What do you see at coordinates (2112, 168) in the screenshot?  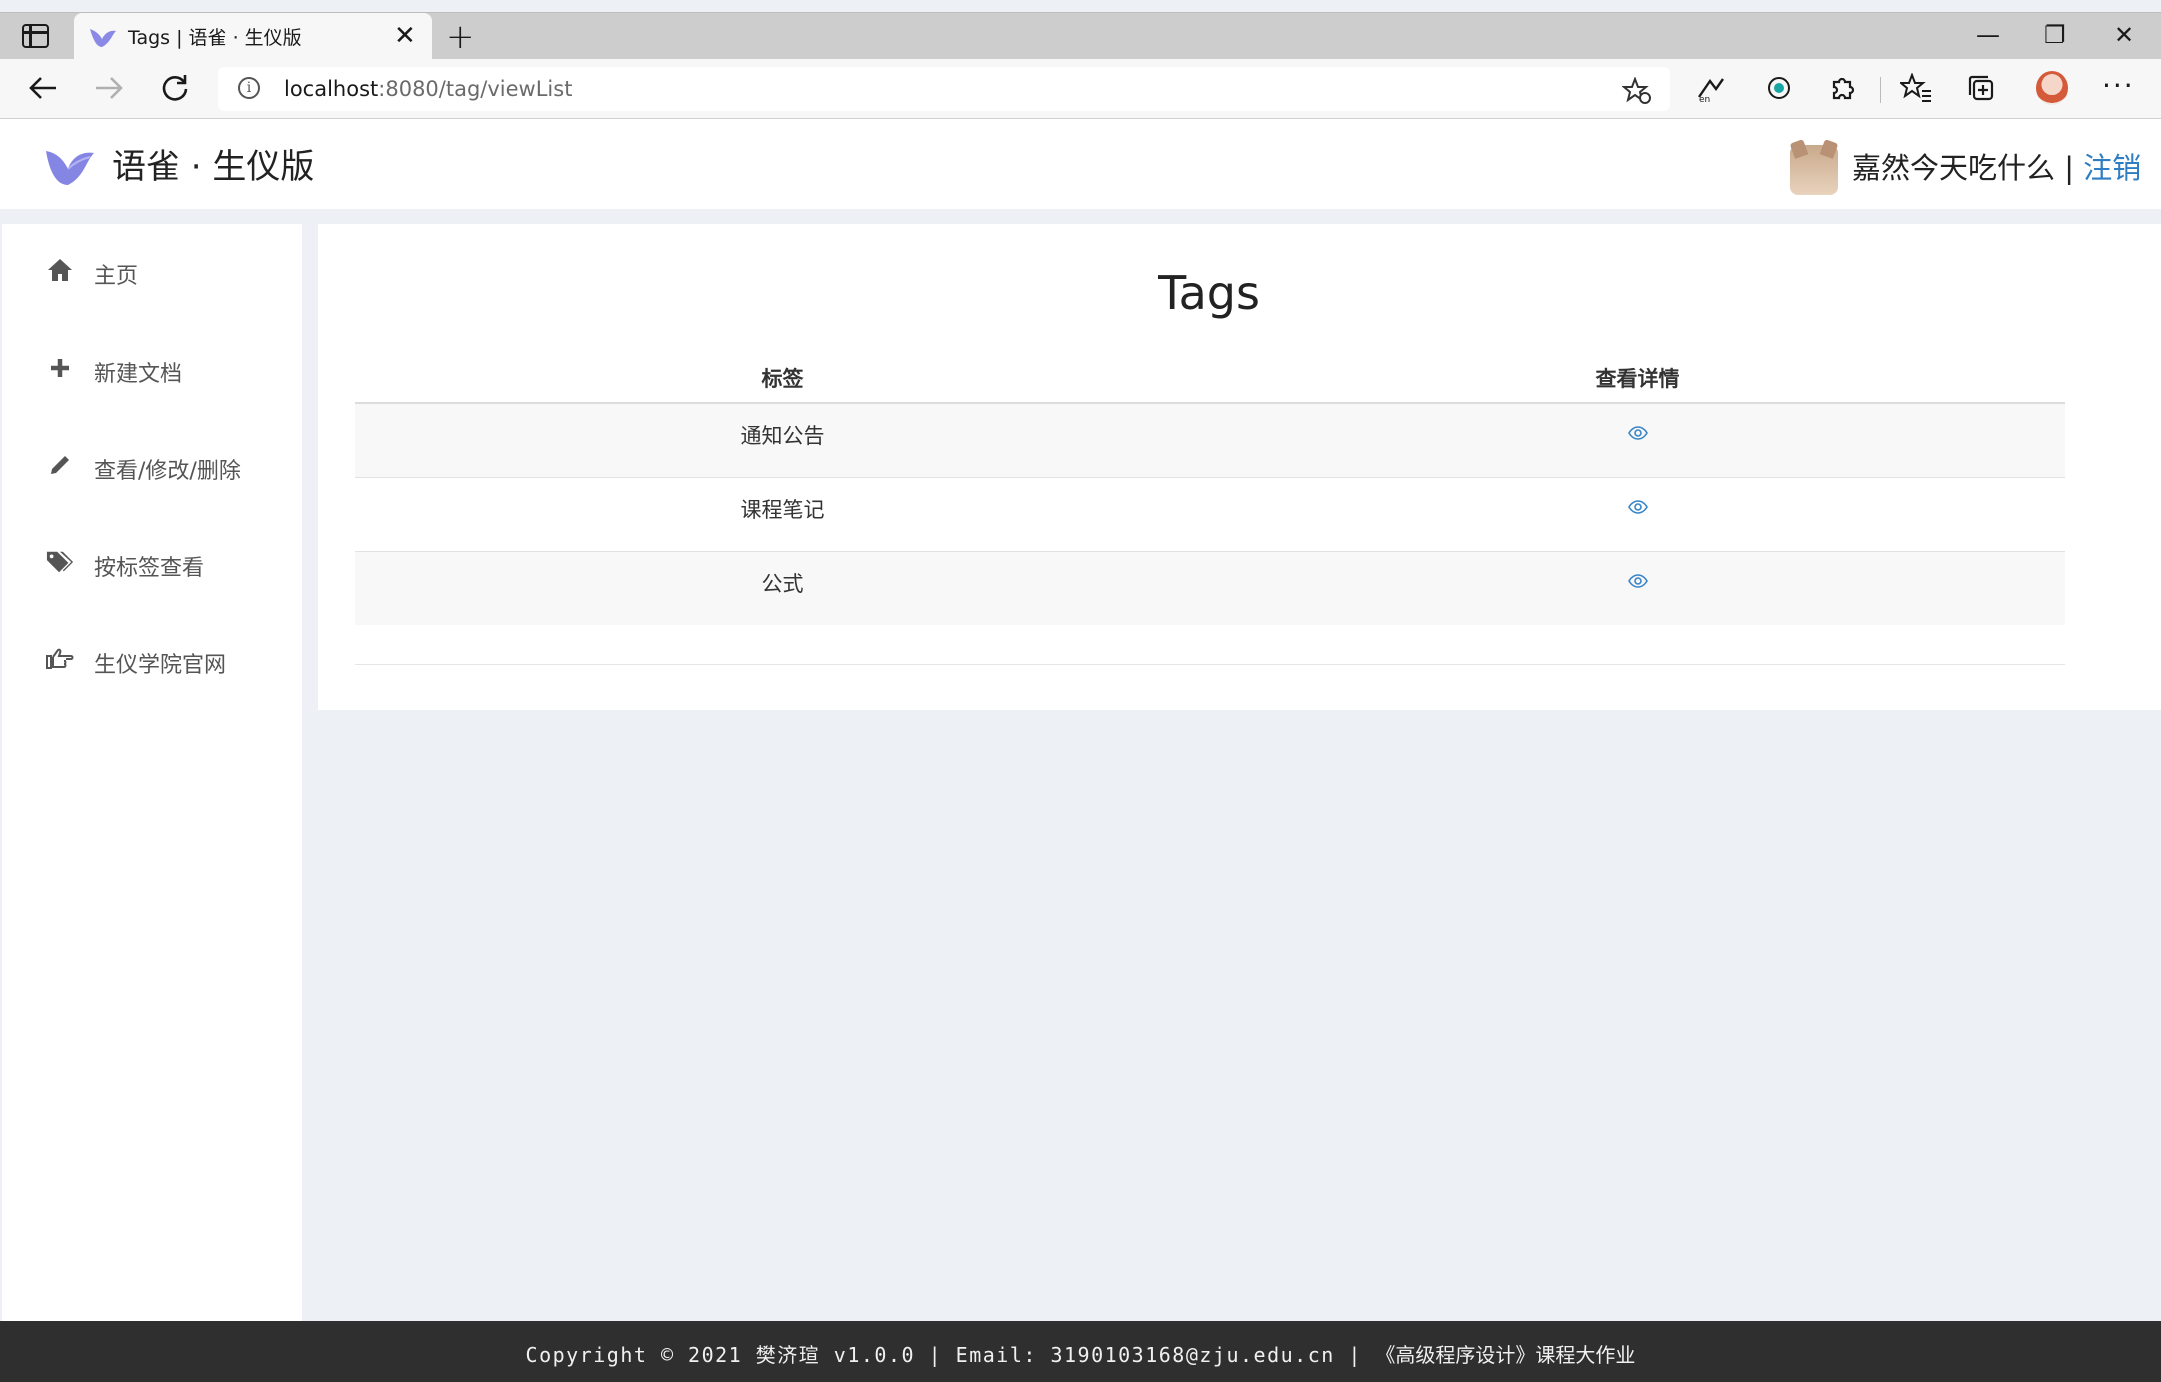 I see `logout-link: 注销` at bounding box center [2112, 168].